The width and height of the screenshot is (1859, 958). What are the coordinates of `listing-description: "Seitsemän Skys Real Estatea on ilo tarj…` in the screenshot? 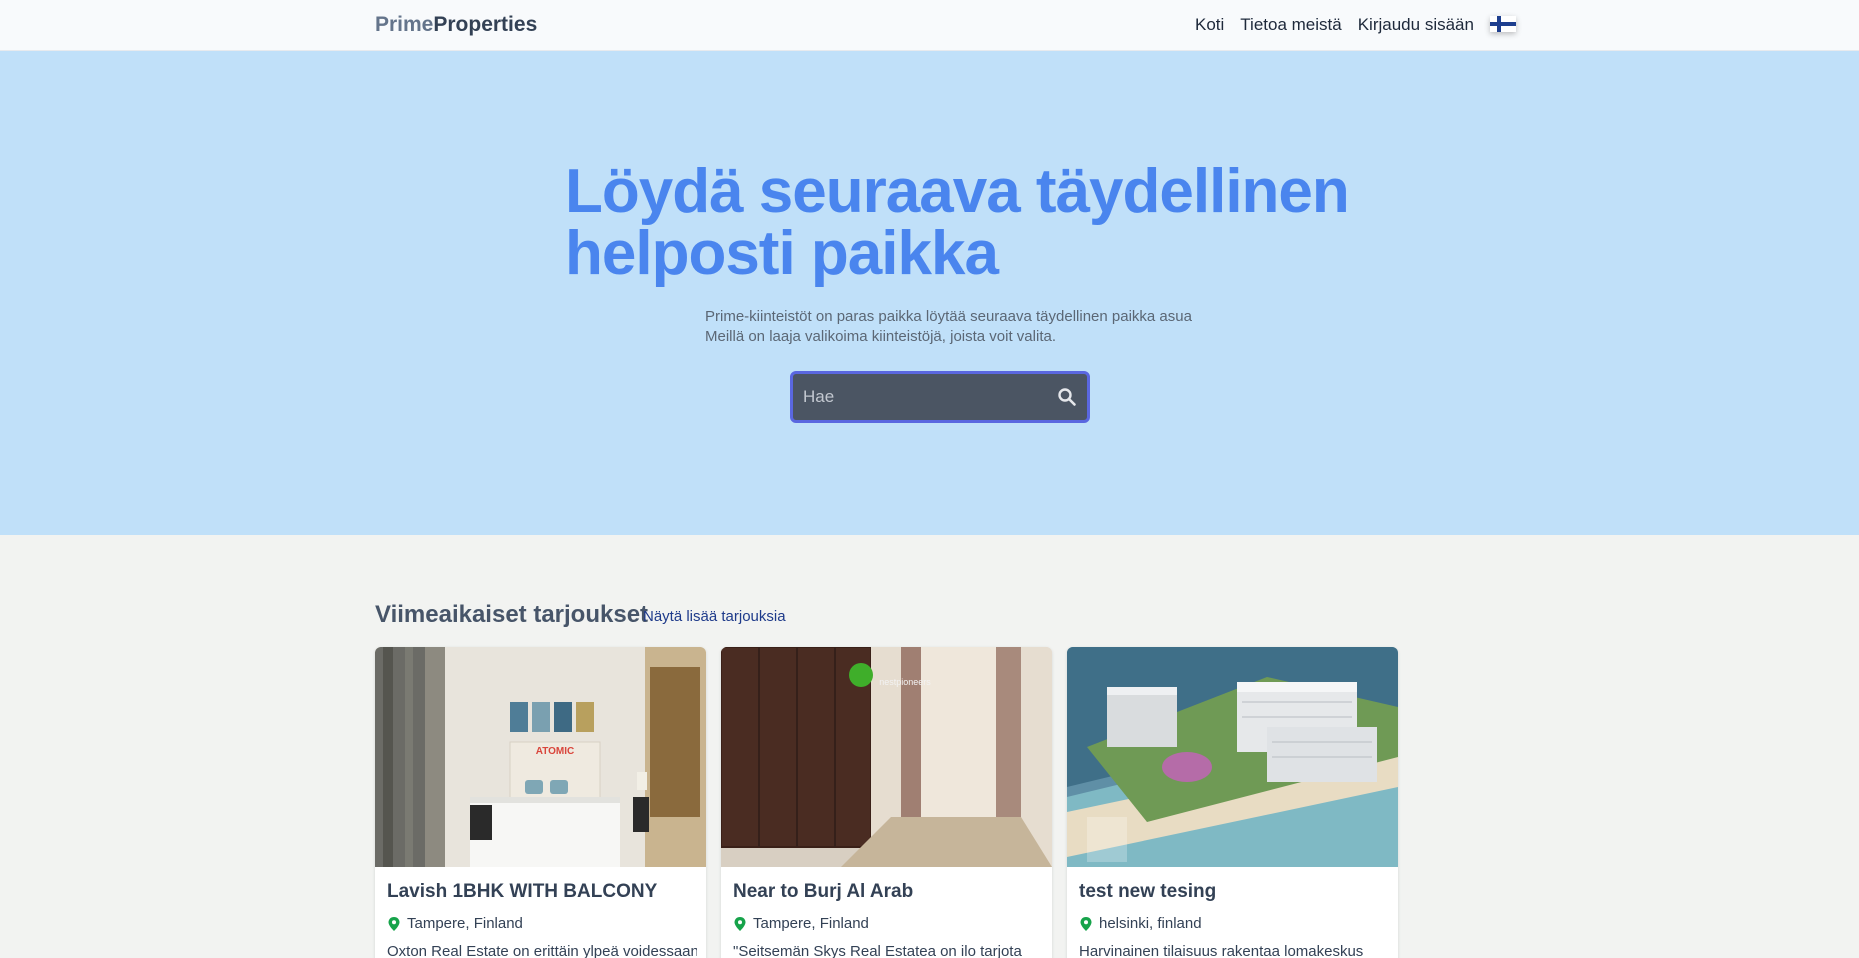 It's located at (877, 950).